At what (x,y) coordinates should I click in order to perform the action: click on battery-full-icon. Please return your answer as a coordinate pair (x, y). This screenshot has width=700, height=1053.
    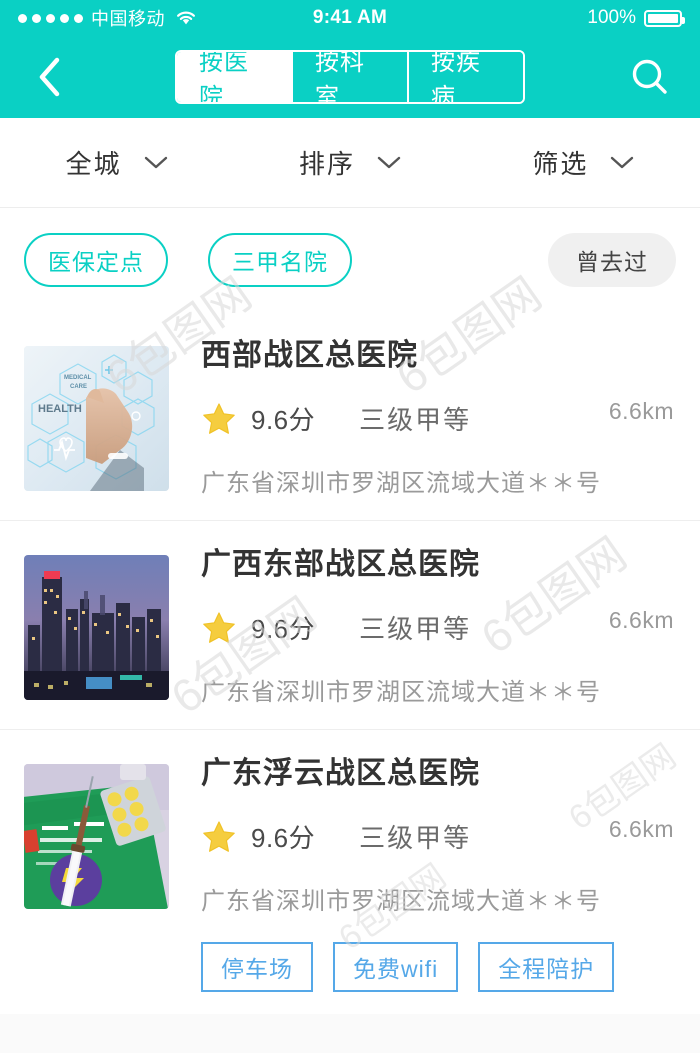
    Looking at the image, I should click on (664, 18).